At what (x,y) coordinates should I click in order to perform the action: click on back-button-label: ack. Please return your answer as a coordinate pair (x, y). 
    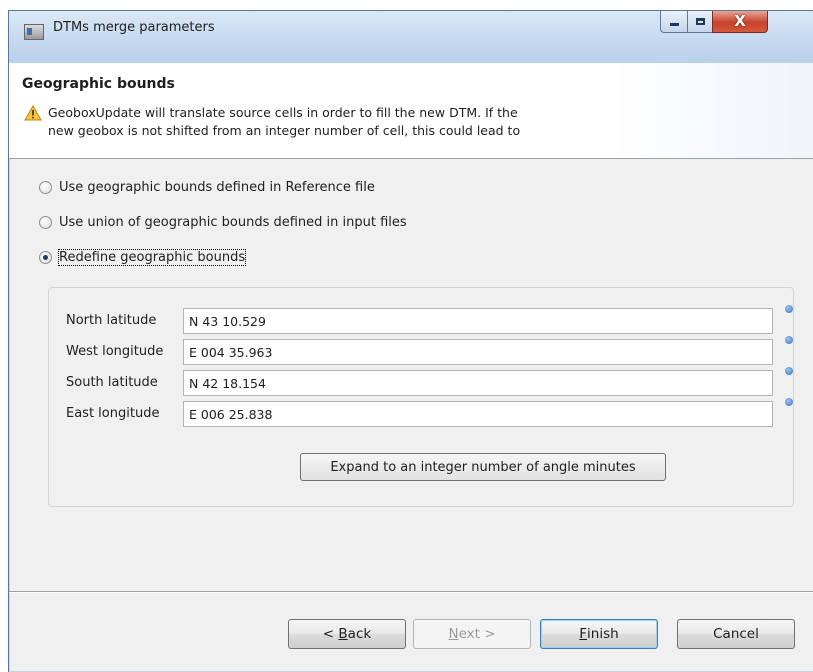
    Looking at the image, I should click on (359, 634).